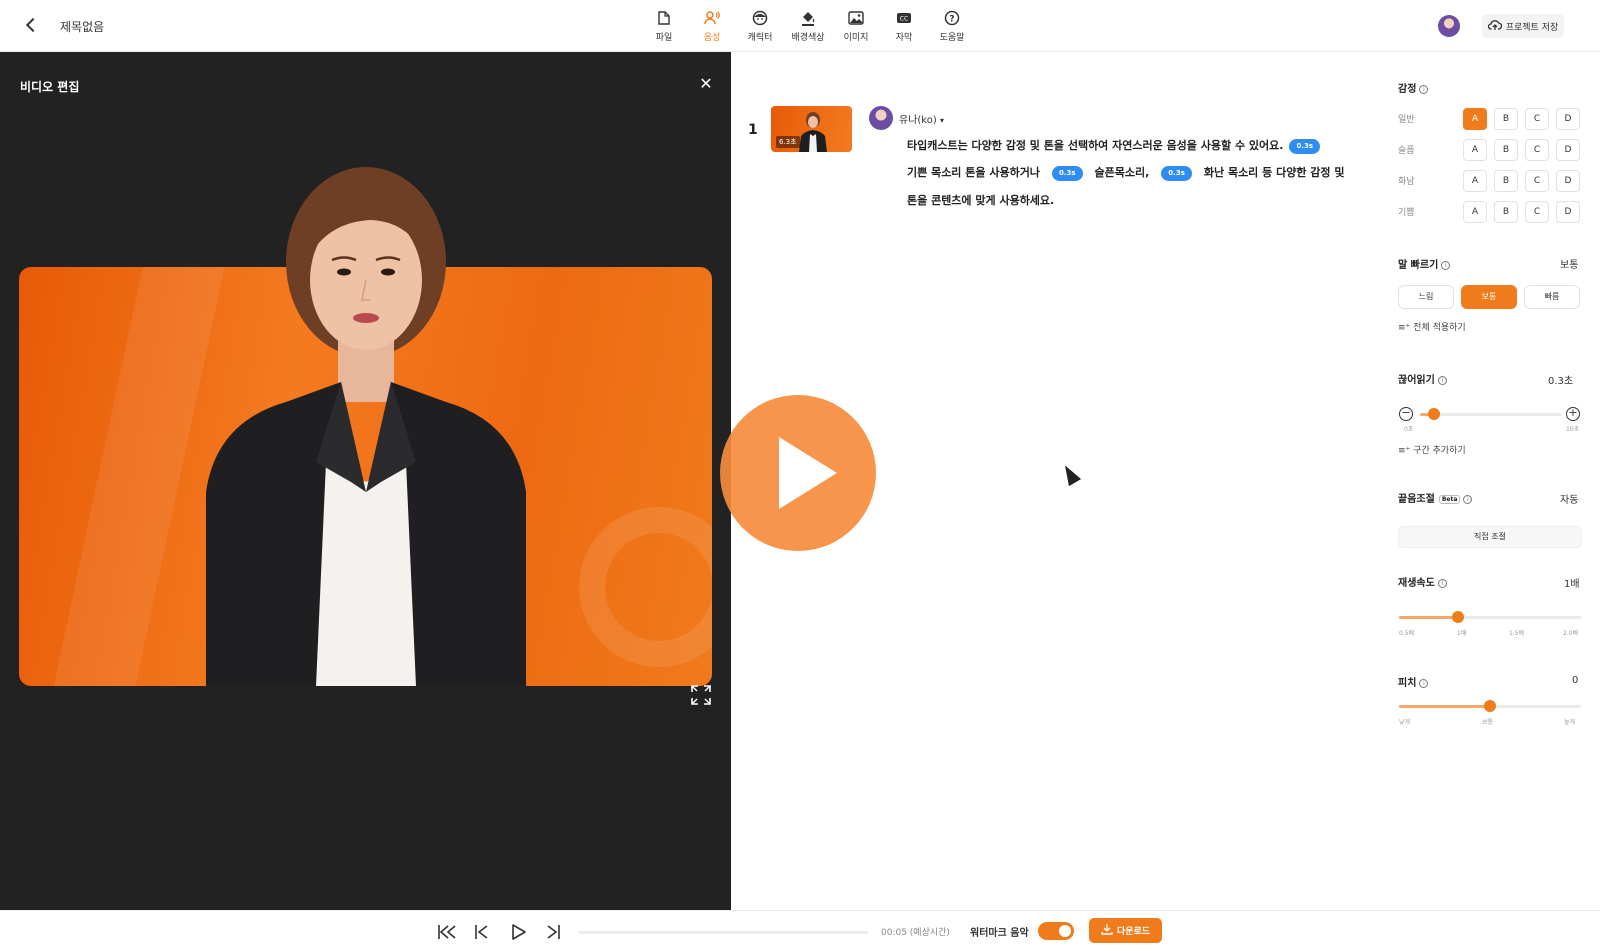 The image size is (1600, 951). What do you see at coordinates (664, 27) in the screenshot?
I see `tool-file: 파일` at bounding box center [664, 27].